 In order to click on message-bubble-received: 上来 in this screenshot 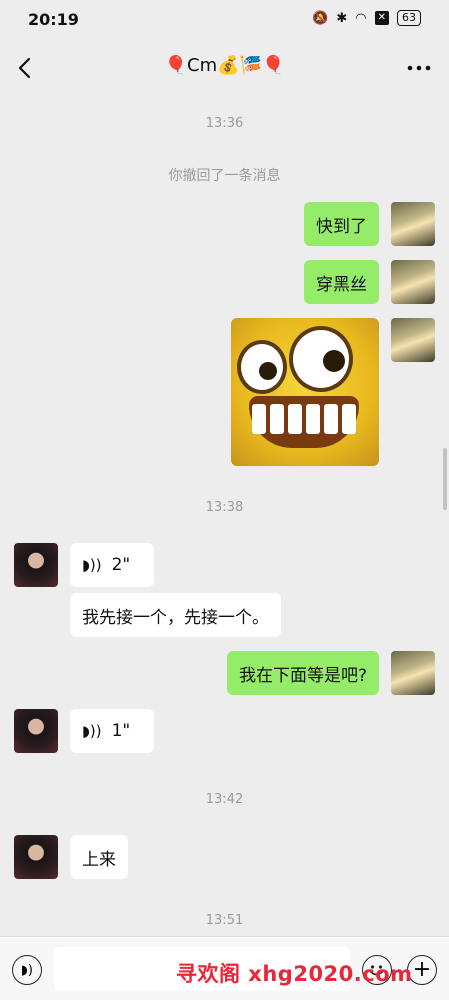, I will do `click(99, 857)`.